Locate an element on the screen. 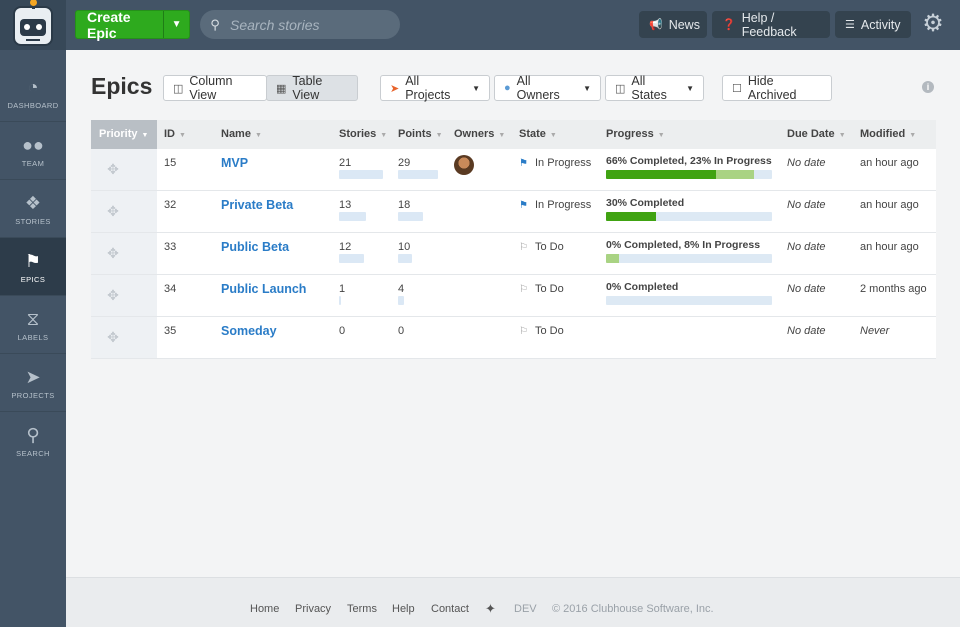 The width and height of the screenshot is (960, 627). column-header-due-date: Due Date ▼ is located at coordinates (816, 134).